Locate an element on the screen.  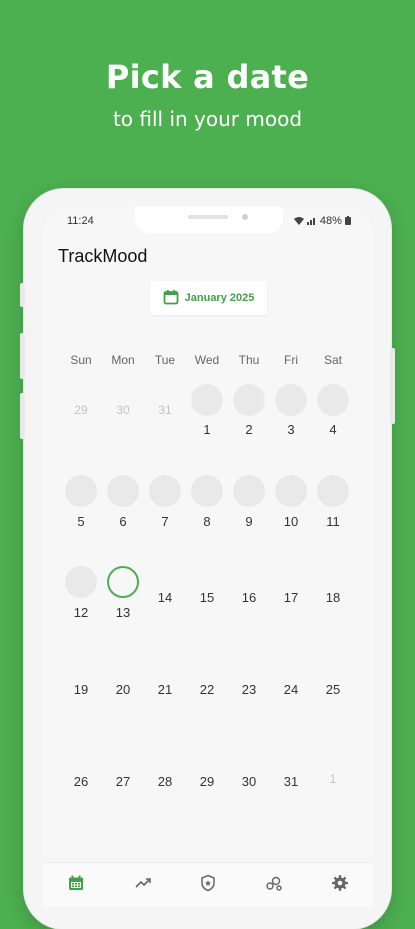
gear-icon is located at coordinates (340, 885).